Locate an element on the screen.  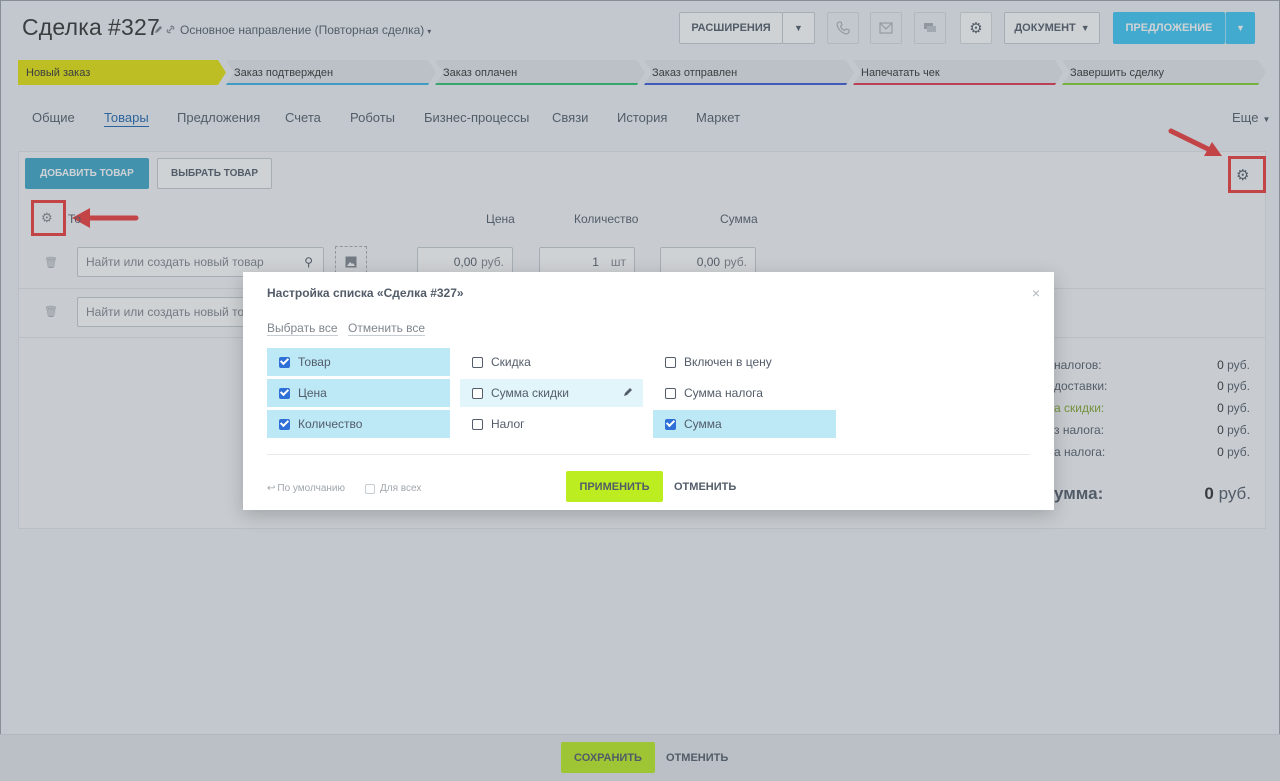
option-product: Товар is located at coordinates (358, 362).